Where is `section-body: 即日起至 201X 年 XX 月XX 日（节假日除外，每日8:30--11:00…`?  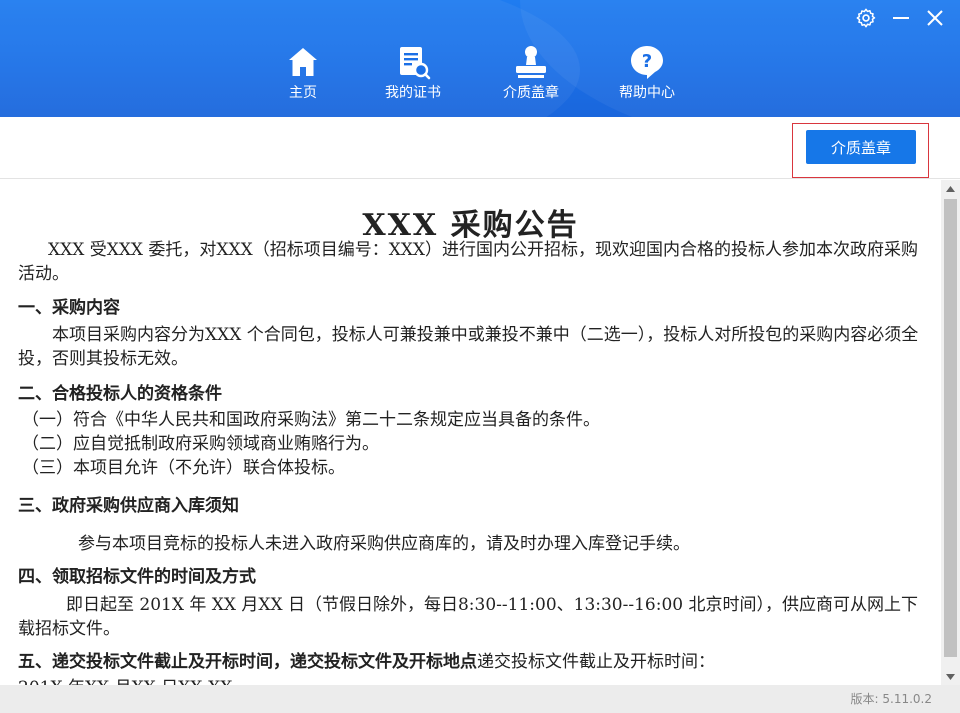 section-body: 即日起至 201X 年 XX 月XX 日（节假日除外，每日8:30--11:00… is located at coordinates (468, 617).